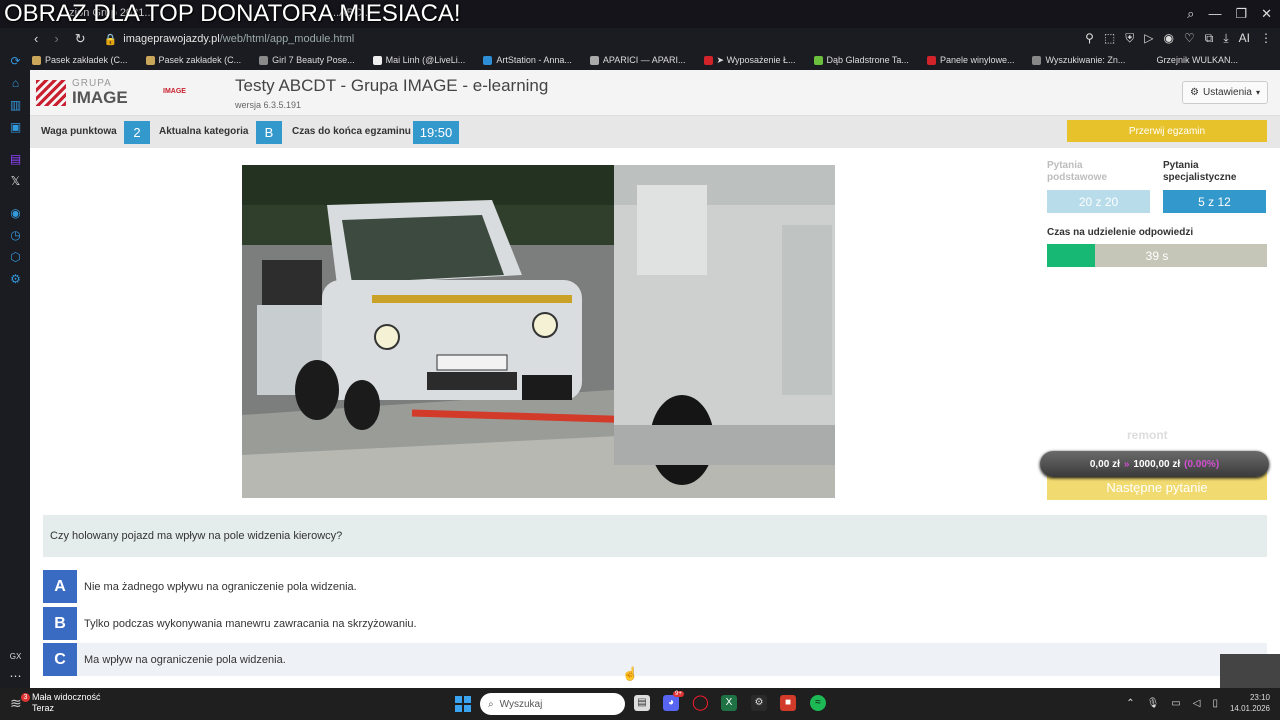 The image size is (1280, 720). Describe the element at coordinates (788, 703) in the screenshot. I see `app-red-icon: ■` at that location.